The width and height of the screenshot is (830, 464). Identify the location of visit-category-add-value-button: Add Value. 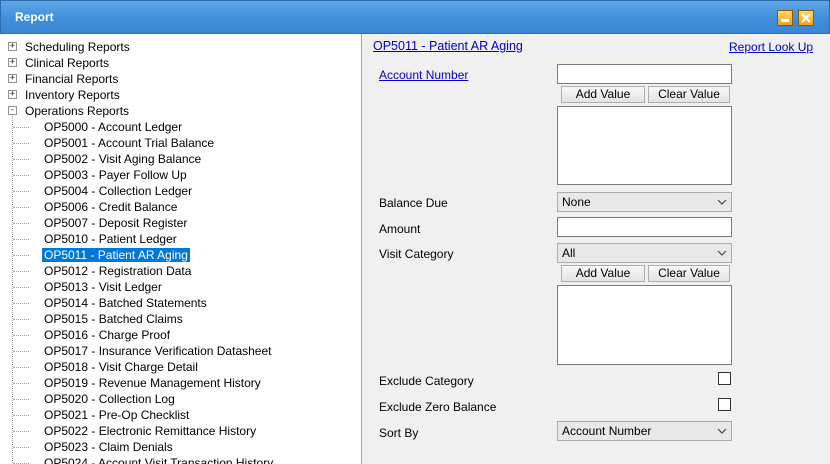
(603, 273).